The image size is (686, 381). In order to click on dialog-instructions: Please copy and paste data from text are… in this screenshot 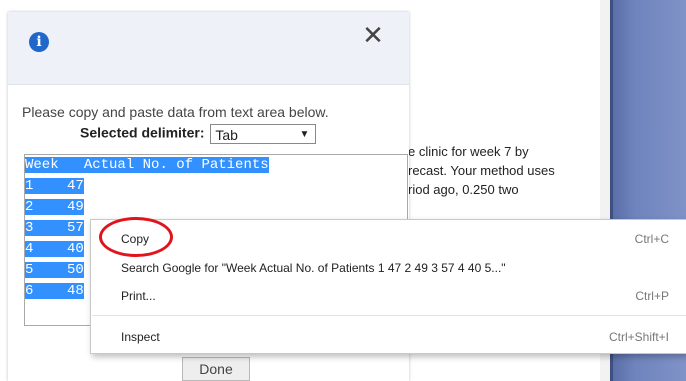, I will do `click(175, 112)`.